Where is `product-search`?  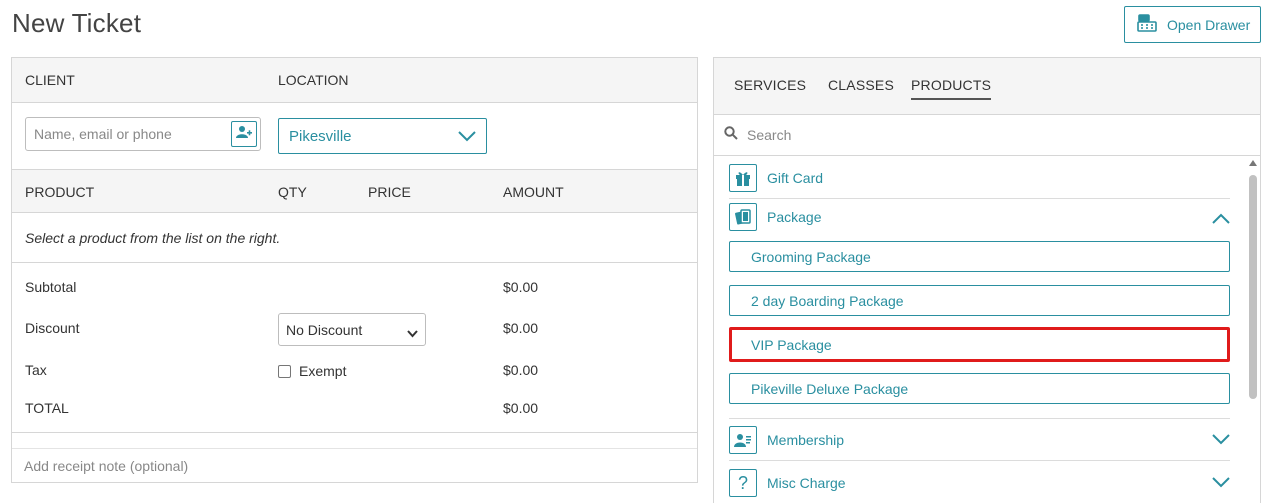 product-search is located at coordinates (987, 135).